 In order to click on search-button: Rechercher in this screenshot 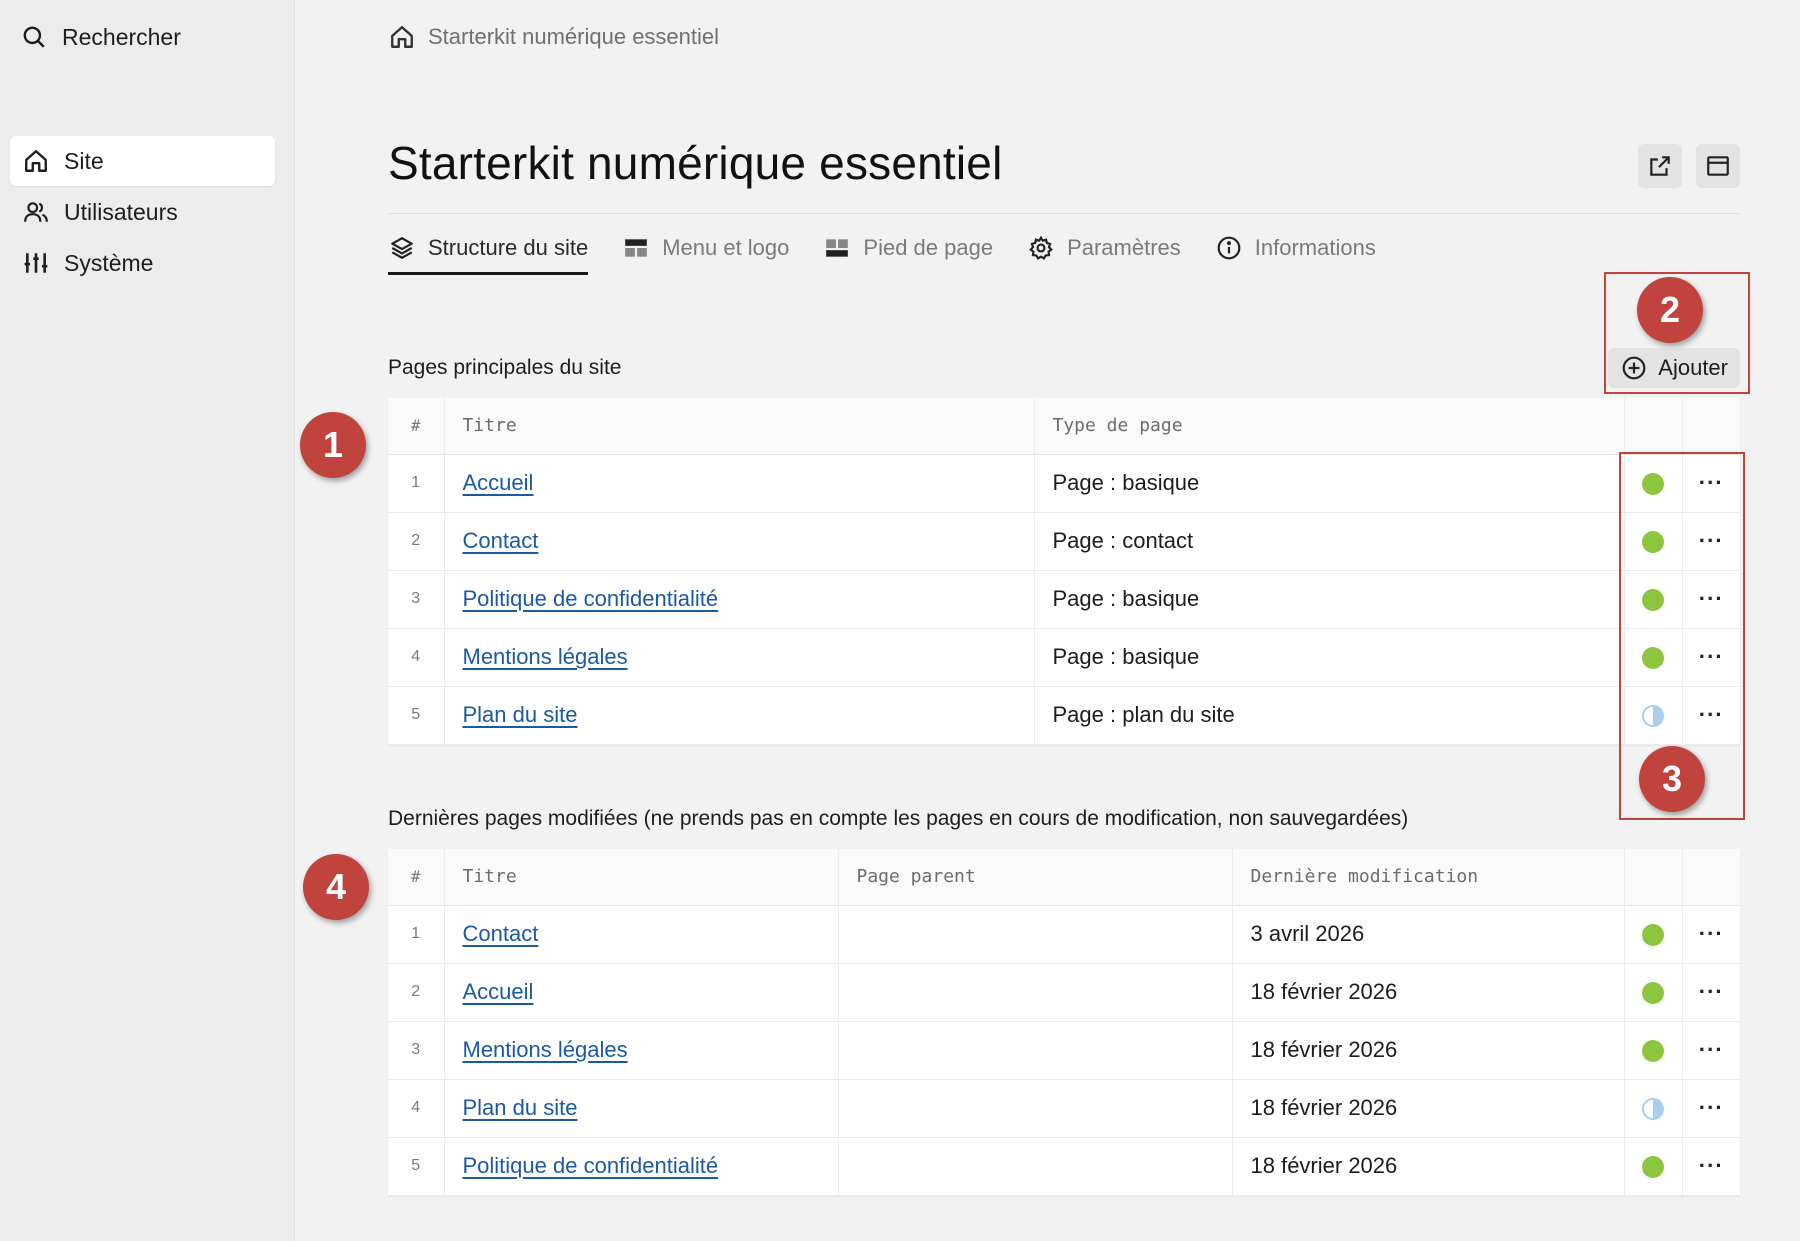, I will do `click(100, 37)`.